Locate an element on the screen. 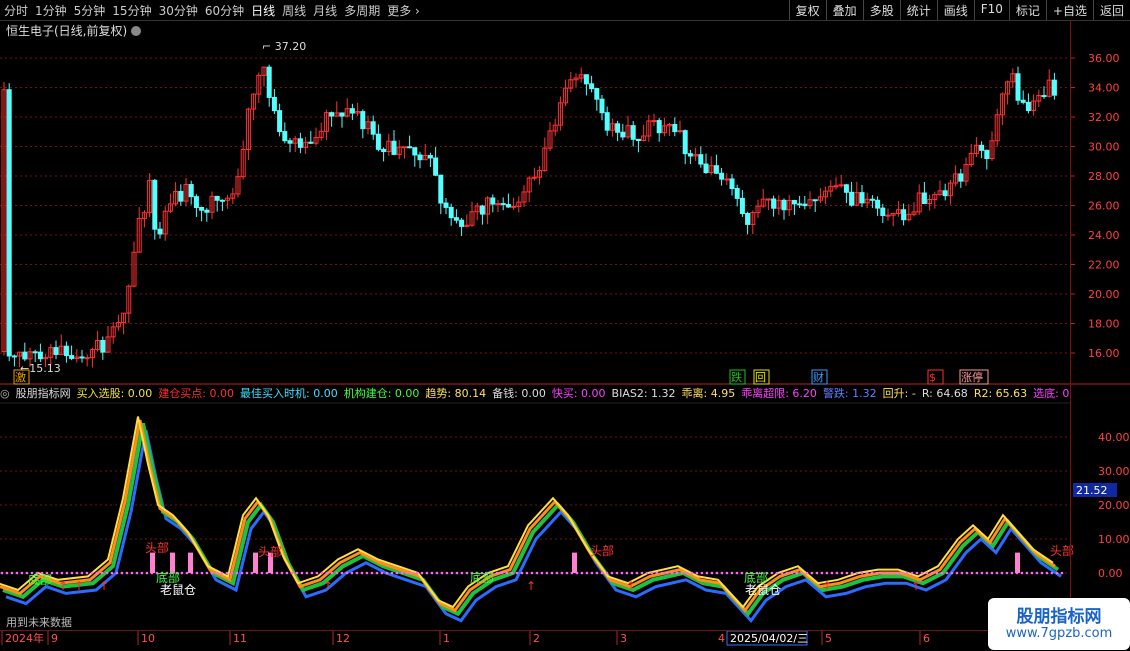  indicator-field: 快买: 0.00 is located at coordinates (578, 393).